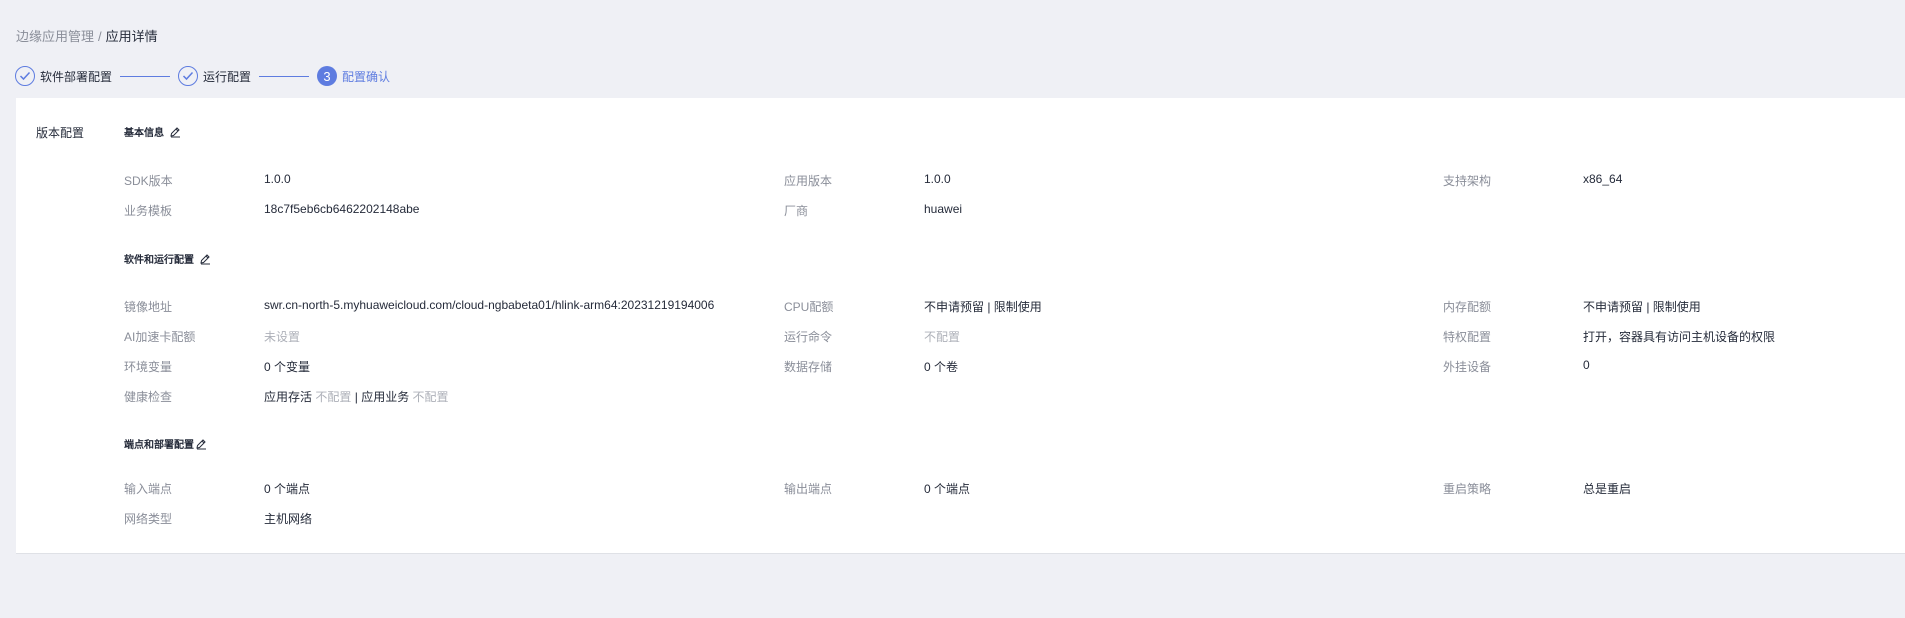  Describe the element at coordinates (227, 76) in the screenshot. I see `step-label: 运行配置` at that location.